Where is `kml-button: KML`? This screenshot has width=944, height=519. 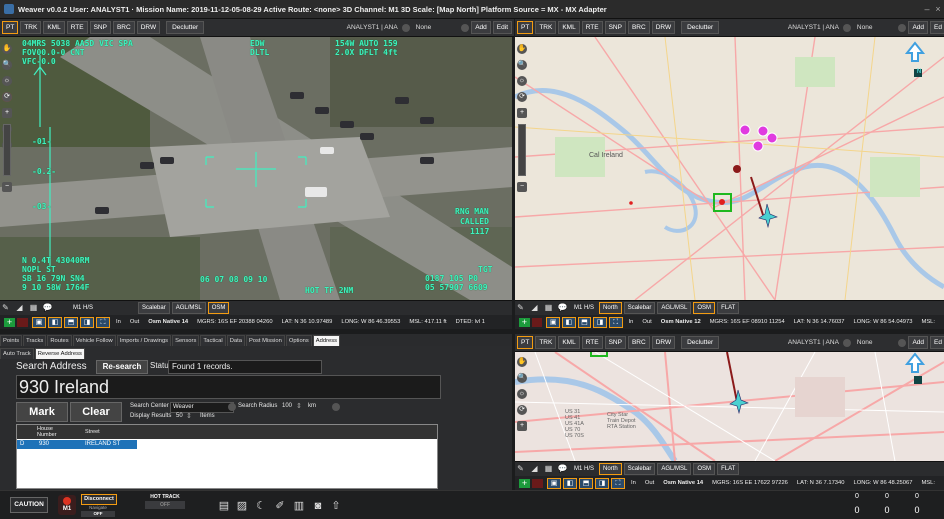
kml-button: KML is located at coordinates (569, 342).